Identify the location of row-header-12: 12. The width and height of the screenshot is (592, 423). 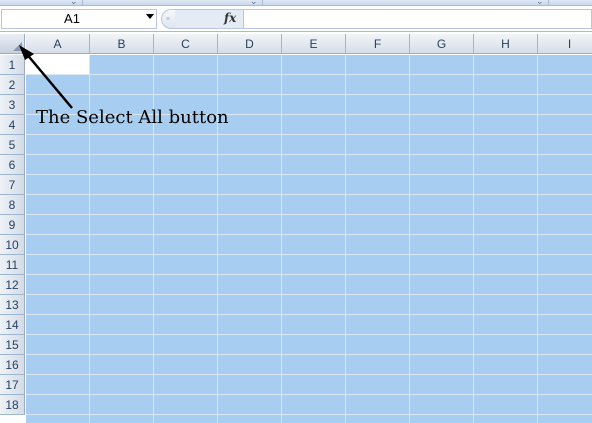
(12, 285).